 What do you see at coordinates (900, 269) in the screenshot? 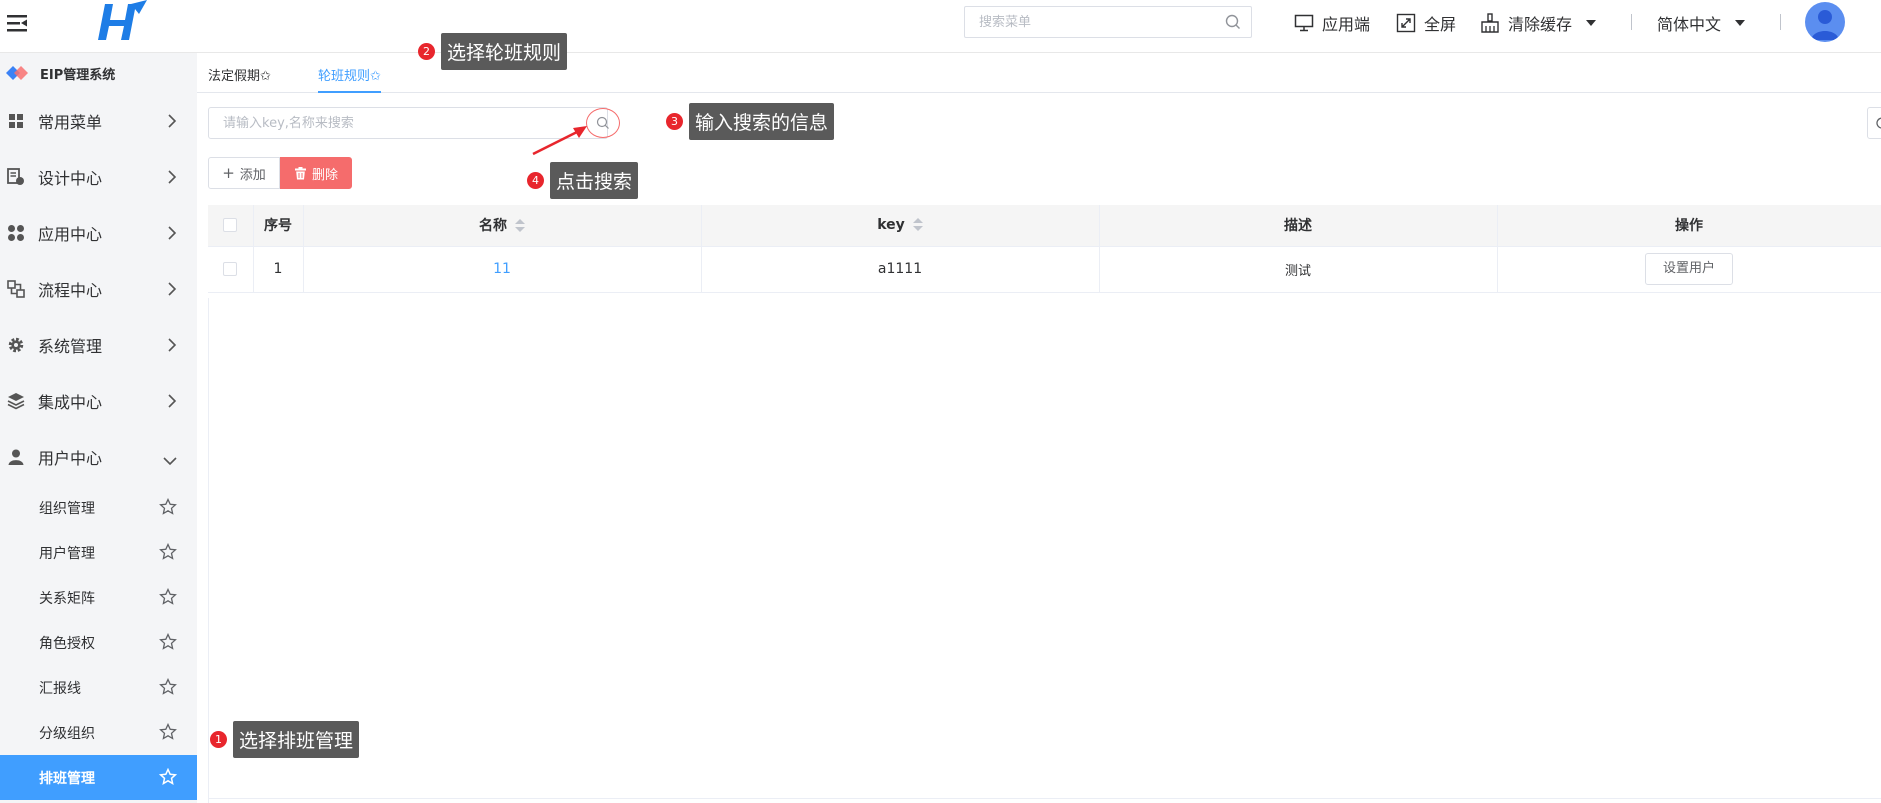
I see `row-key: a1111` at bounding box center [900, 269].